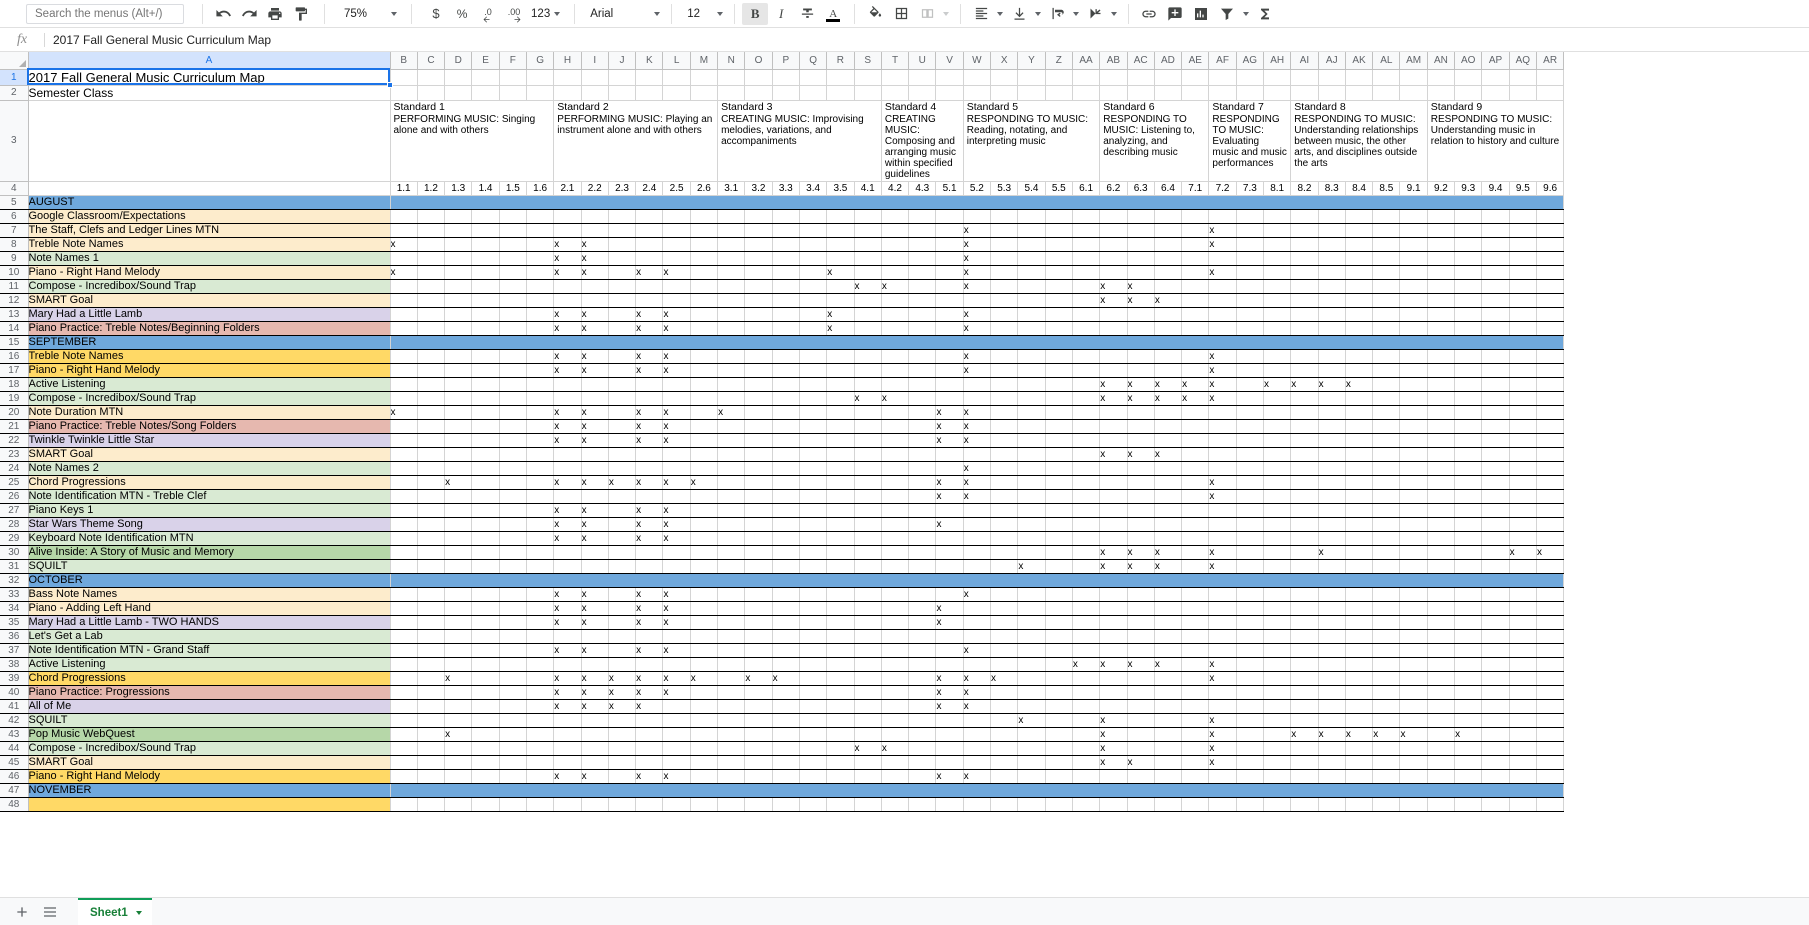 Image resolution: width=1809 pixels, height=925 pixels. Describe the element at coordinates (1222, 384) in the screenshot. I see `cell-AF18: x` at that location.